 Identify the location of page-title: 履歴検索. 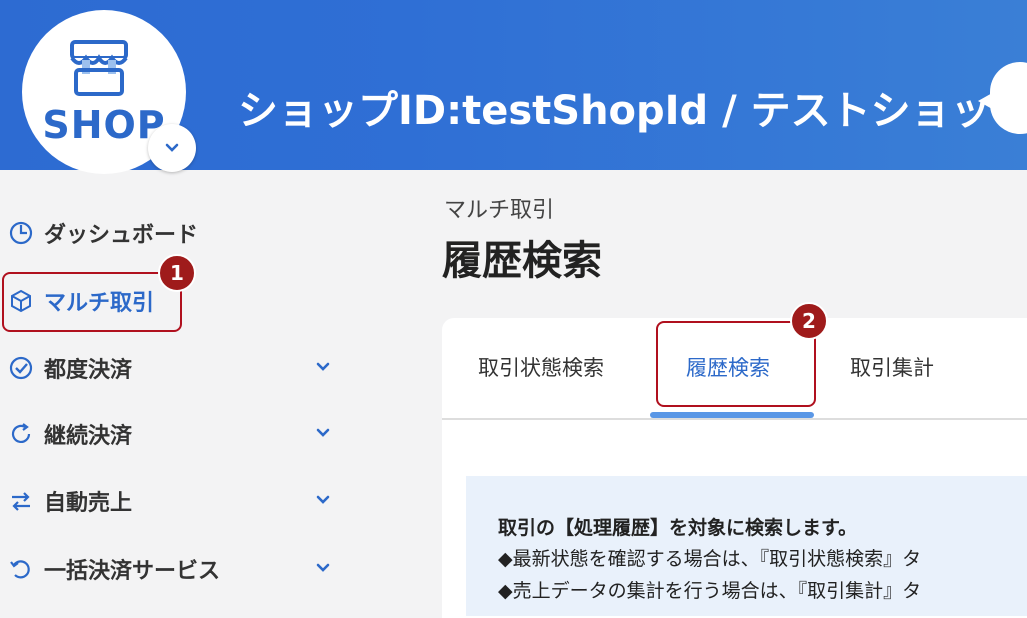
(522, 261).